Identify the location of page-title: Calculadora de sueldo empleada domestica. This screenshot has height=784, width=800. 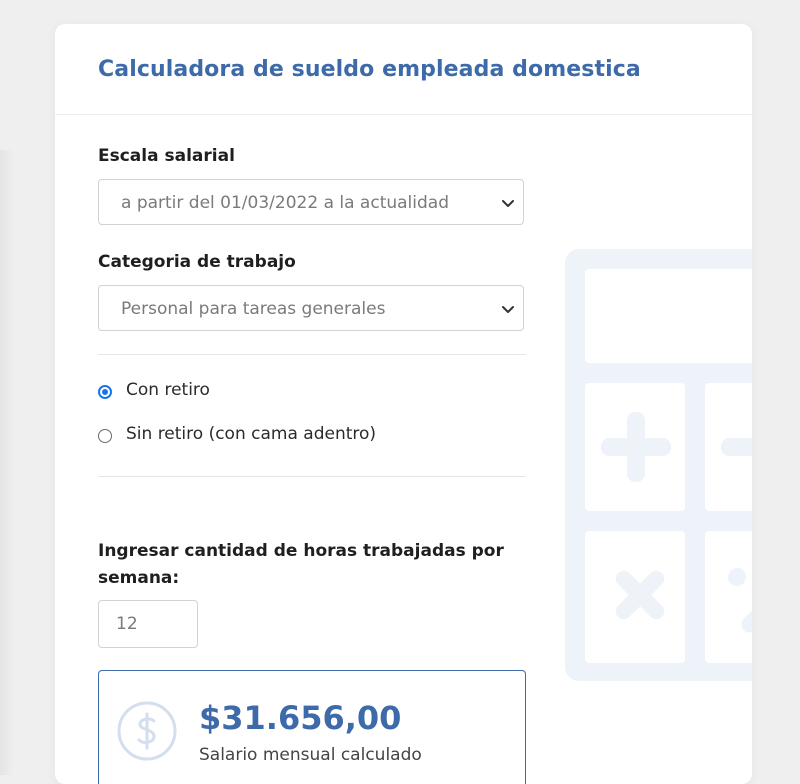
(369, 69).